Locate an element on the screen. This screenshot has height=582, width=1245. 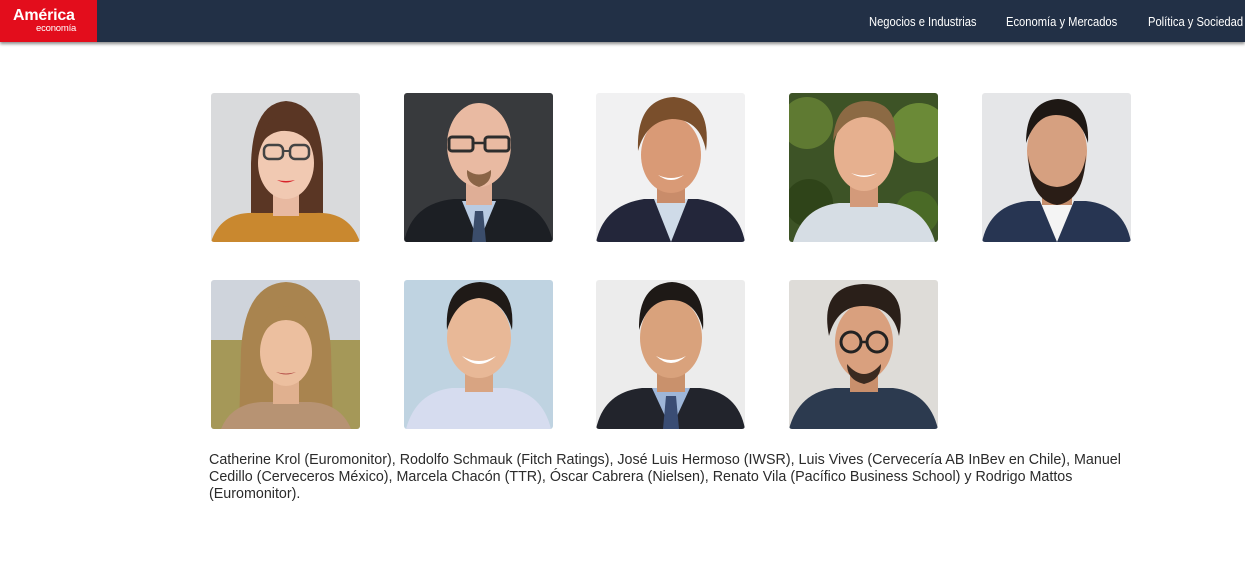
nav-item-negocios-e-industrias: Negocios e Industrias is located at coordinates (923, 21).